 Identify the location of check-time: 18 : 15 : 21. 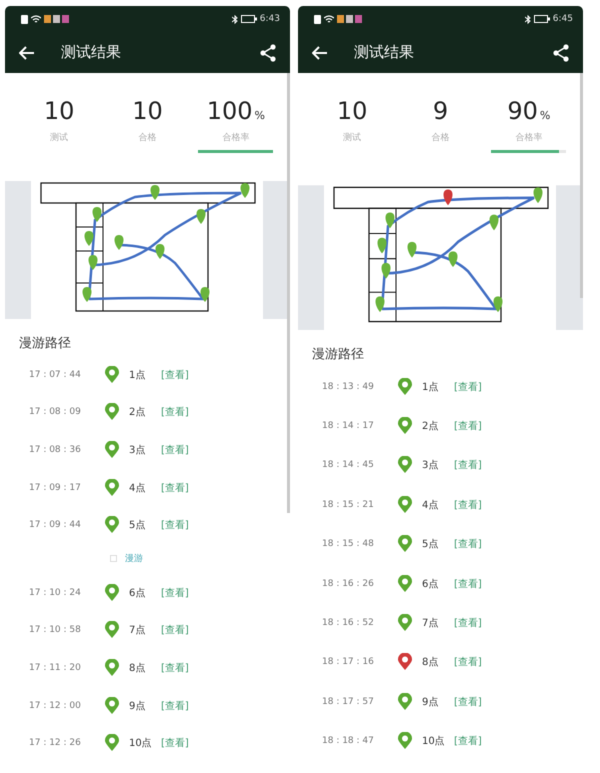
(348, 505).